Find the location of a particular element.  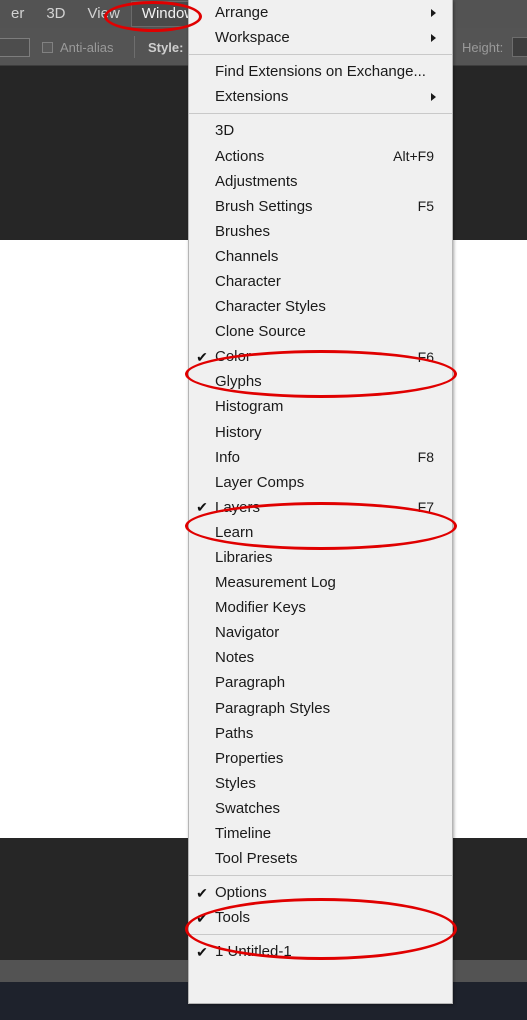

anti-alias-label: Anti-alias is located at coordinates (87, 47).